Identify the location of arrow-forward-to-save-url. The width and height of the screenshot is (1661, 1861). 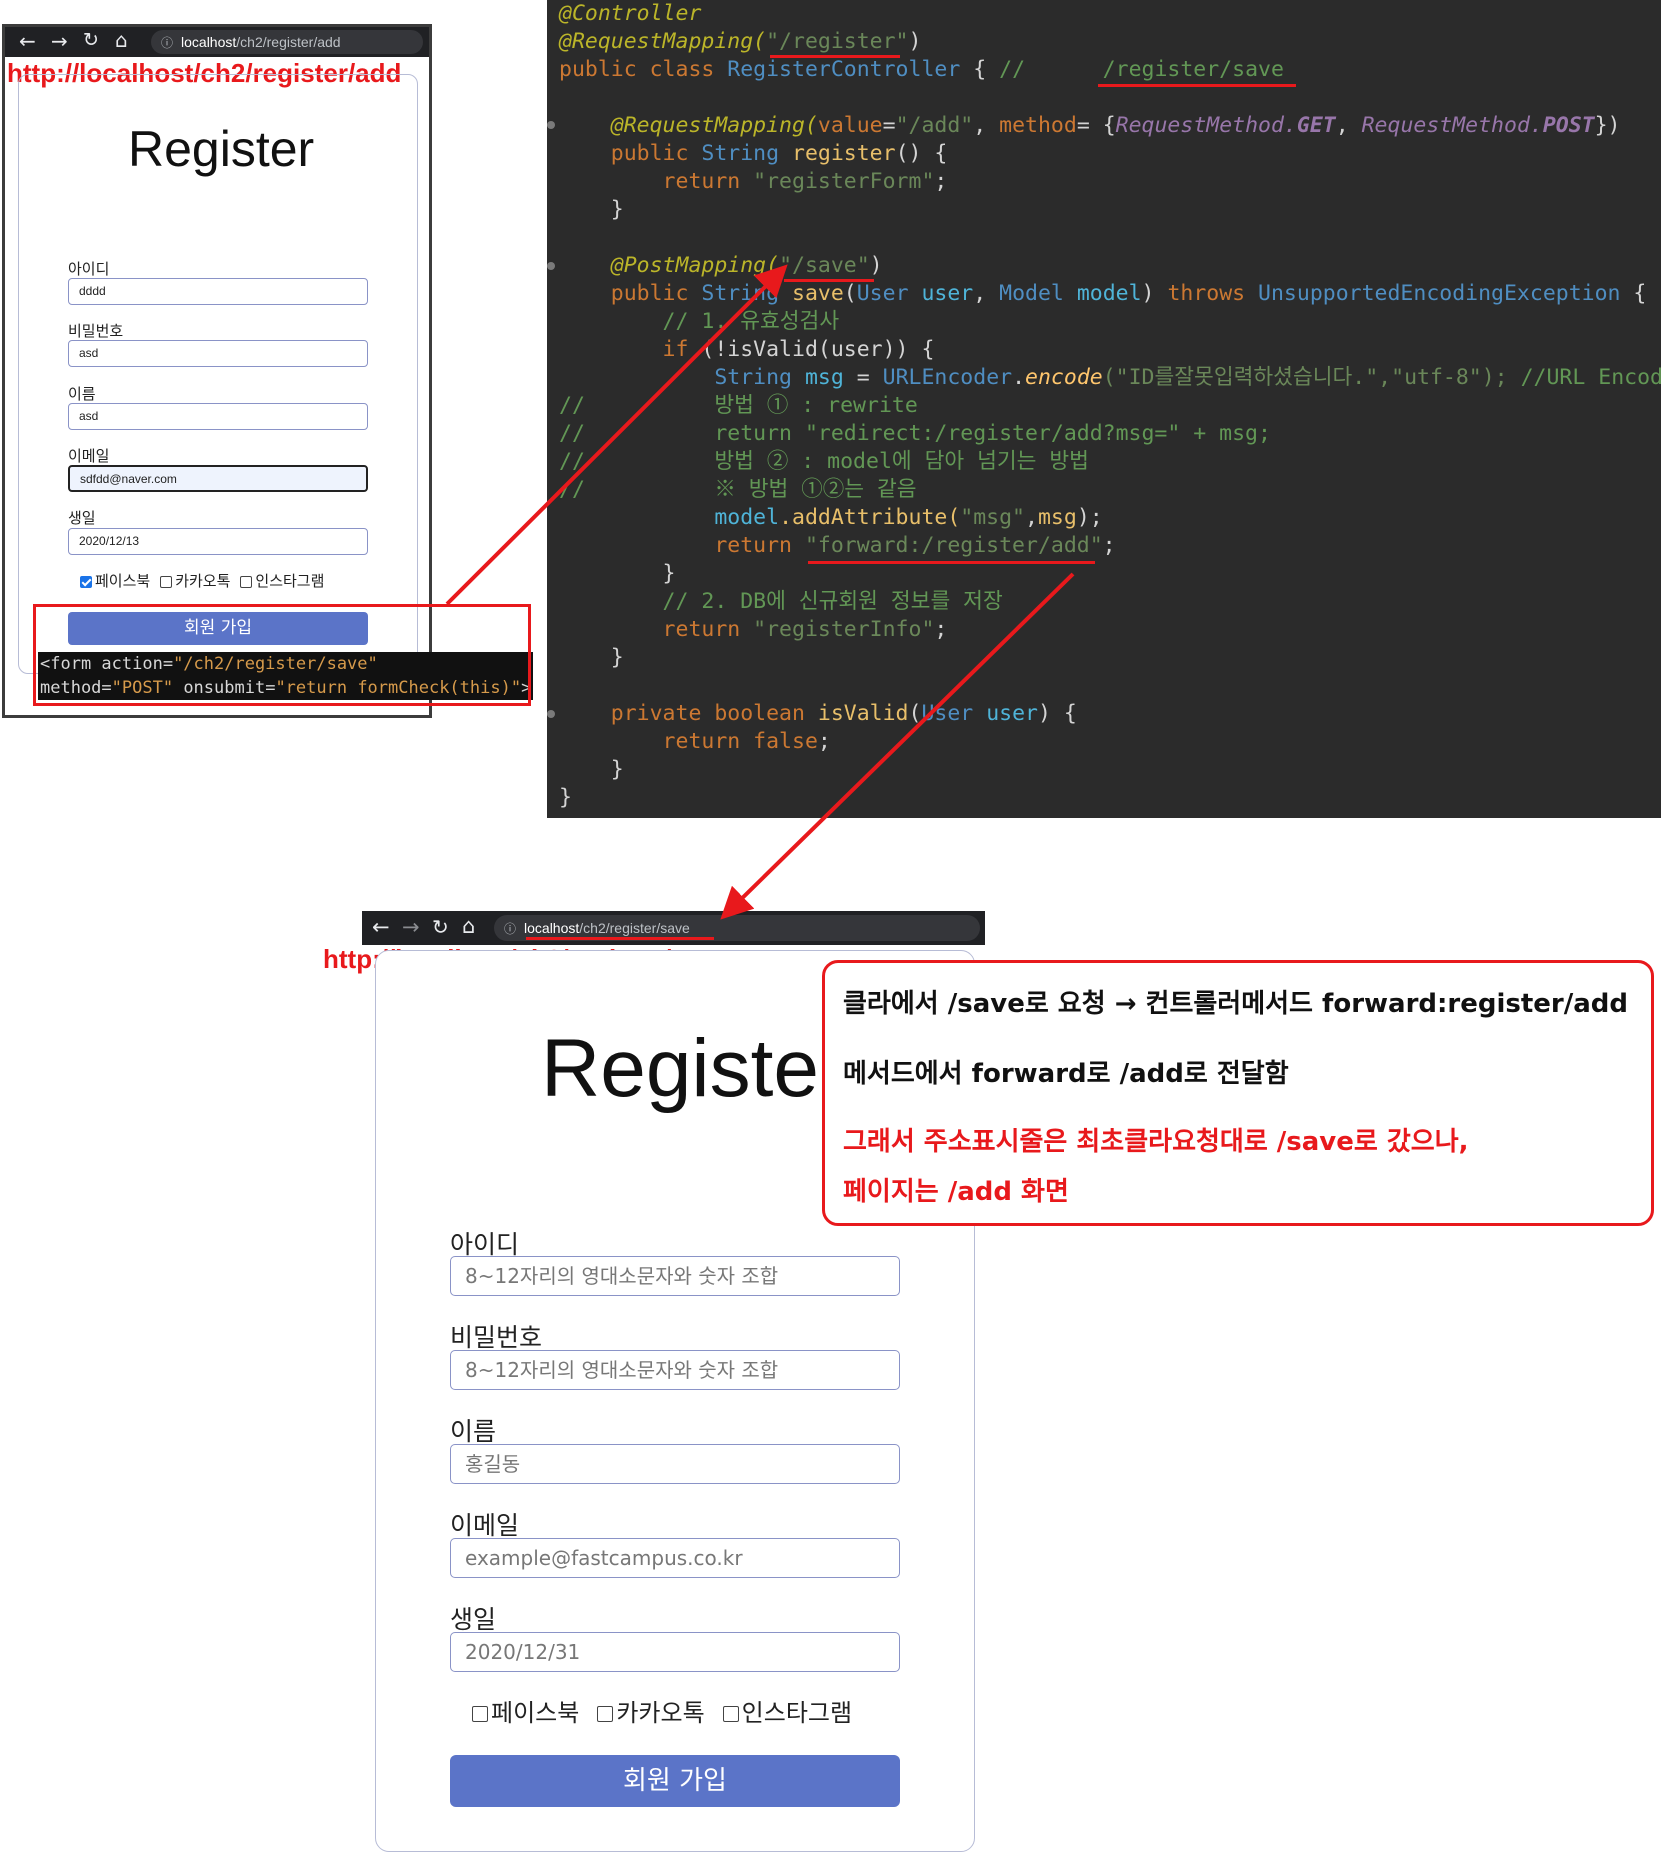
(897, 746).